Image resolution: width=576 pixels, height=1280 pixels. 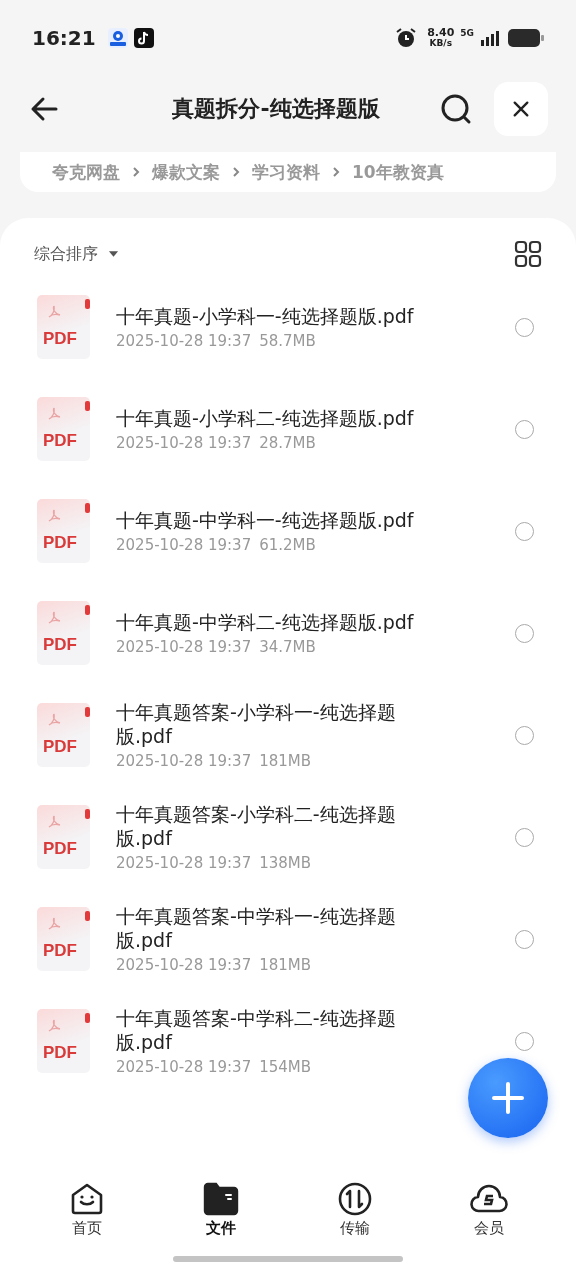 What do you see at coordinates (278, 928) in the screenshot?
I see `file-name: 十年真题答案-中学科一-纯选择题版.pdf` at bounding box center [278, 928].